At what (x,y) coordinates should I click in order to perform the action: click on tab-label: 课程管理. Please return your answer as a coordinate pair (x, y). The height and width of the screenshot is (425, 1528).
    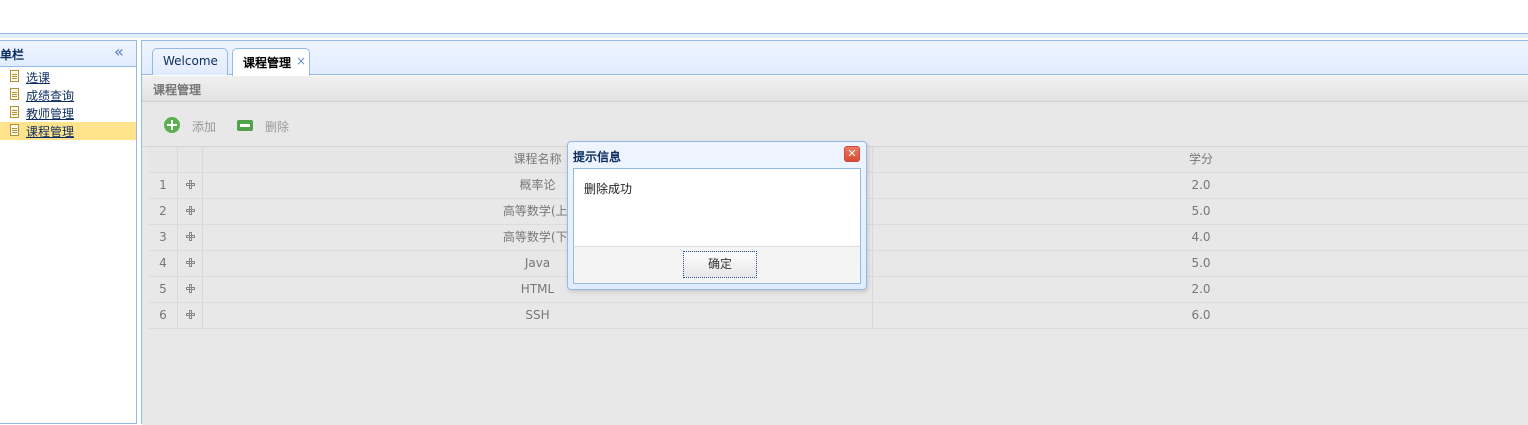
    Looking at the image, I should click on (267, 63).